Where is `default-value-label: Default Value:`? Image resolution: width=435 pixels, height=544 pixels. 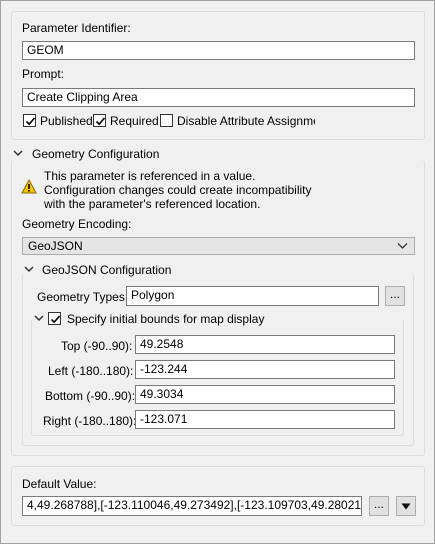 default-value-label: Default Value: is located at coordinates (59, 484).